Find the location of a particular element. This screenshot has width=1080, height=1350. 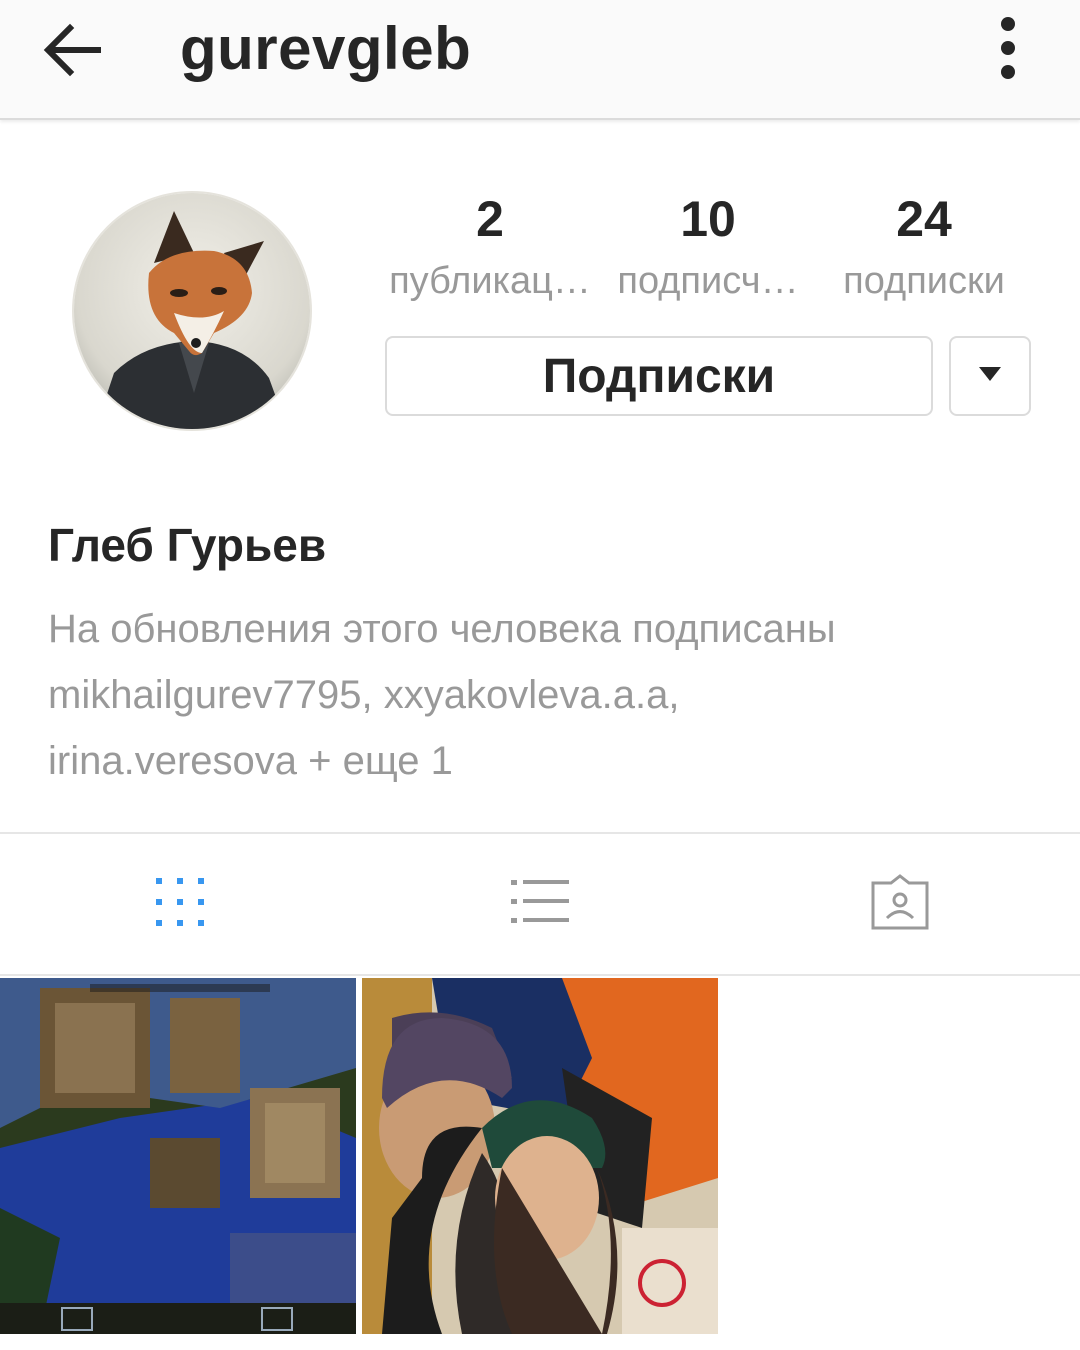

kebab-menu-icon is located at coordinates (1008, 50).